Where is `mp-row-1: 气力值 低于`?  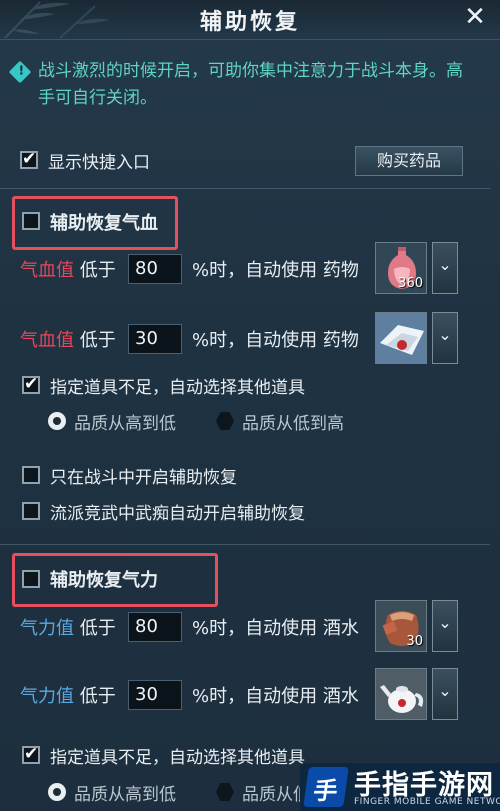
mp-row-1: 气力值 低于 is located at coordinates (68, 627).